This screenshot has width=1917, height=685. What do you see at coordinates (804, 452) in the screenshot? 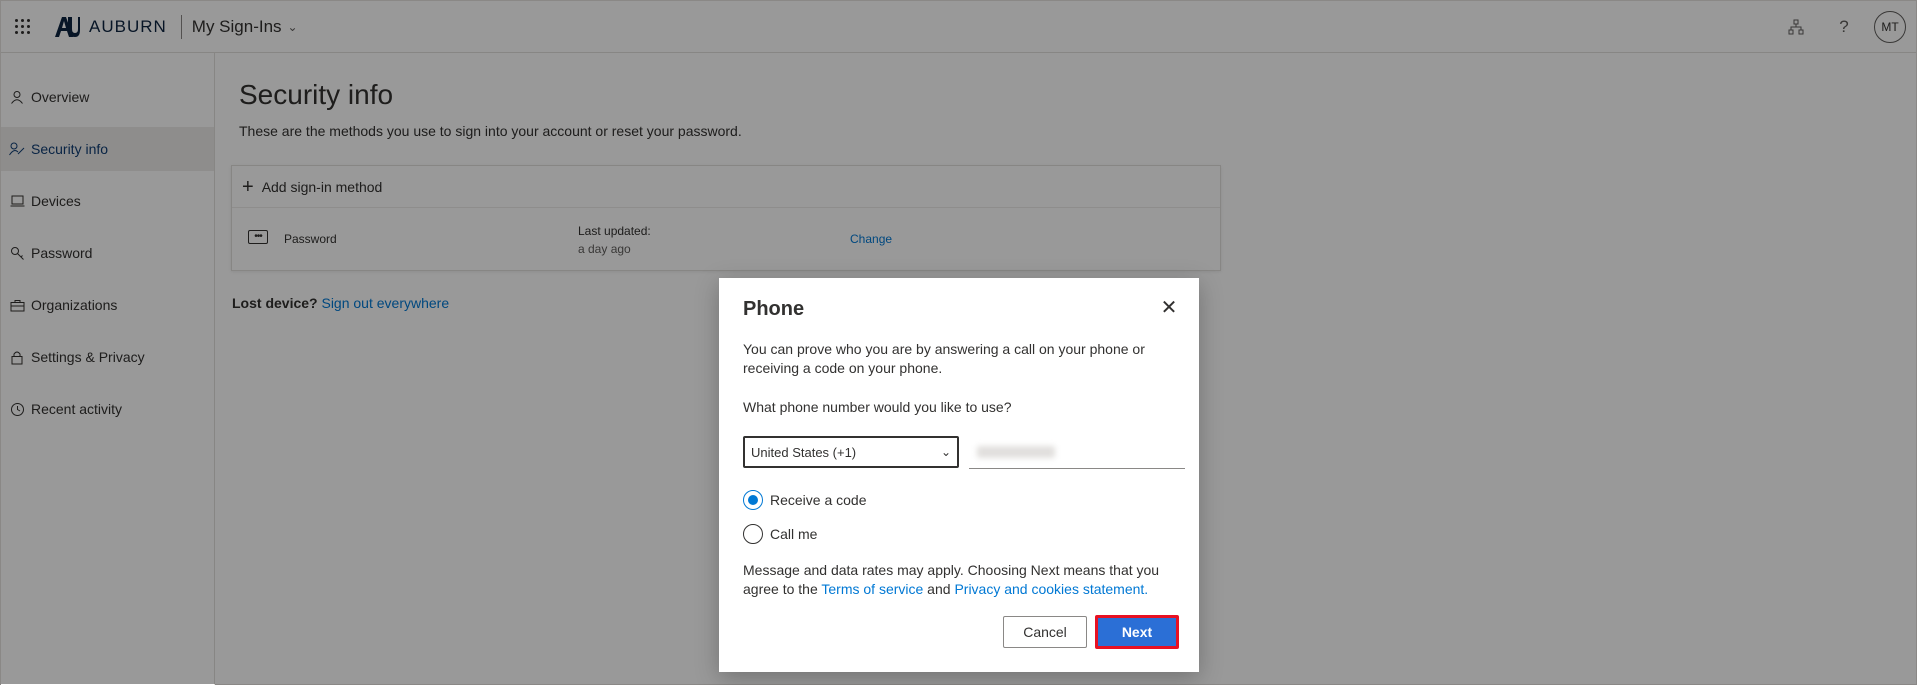
I see `country-selected-value: United States (+1)` at bounding box center [804, 452].